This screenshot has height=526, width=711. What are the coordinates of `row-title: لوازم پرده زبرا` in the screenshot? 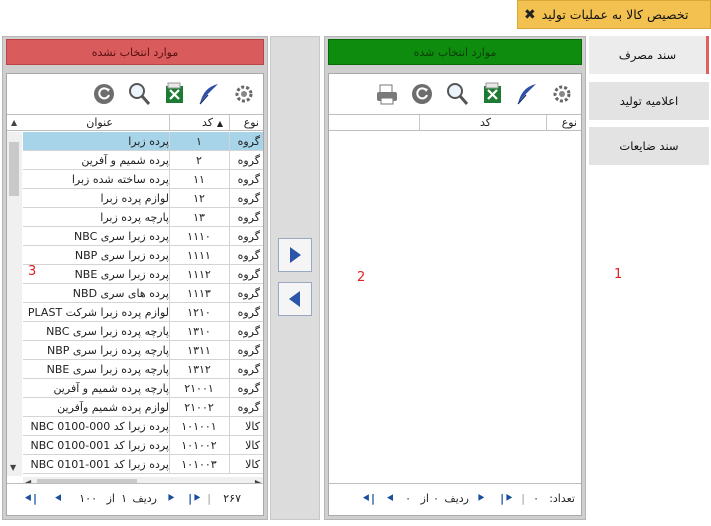 It's located at (135, 198).